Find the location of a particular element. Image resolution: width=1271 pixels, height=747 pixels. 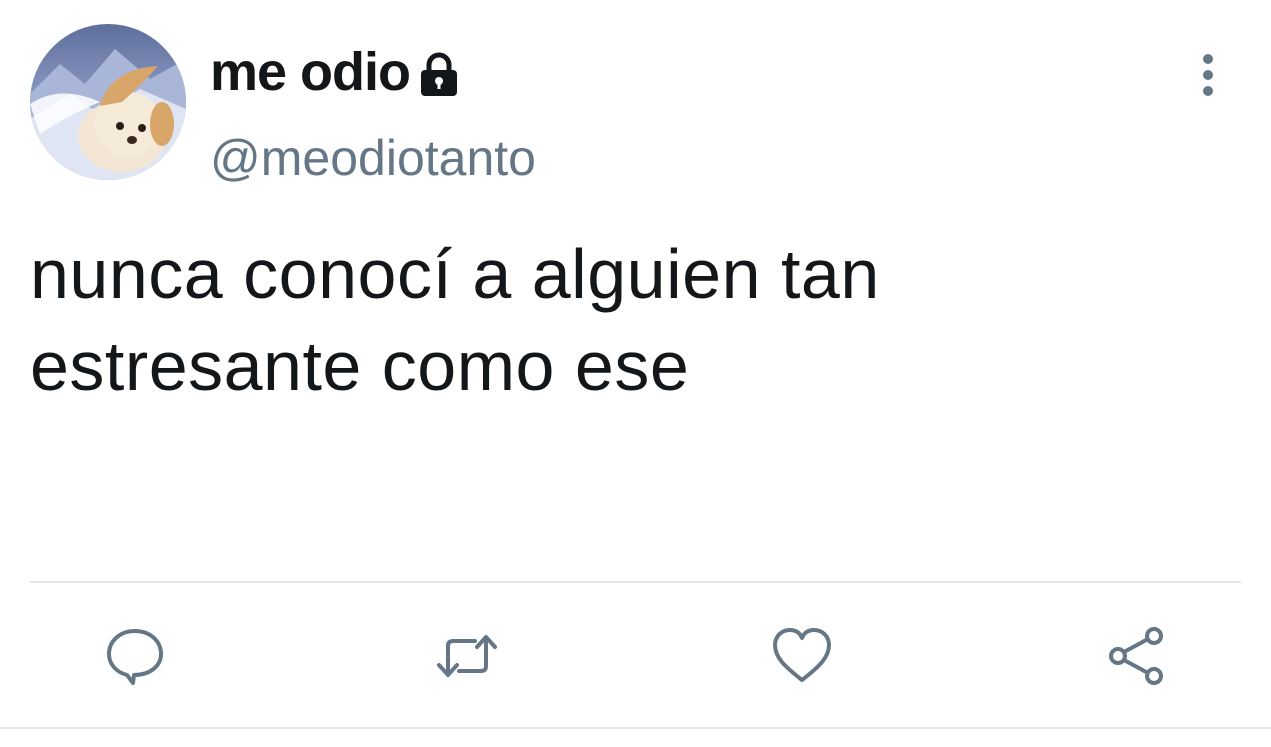

vertical-dots-icon is located at coordinates (1208, 75).